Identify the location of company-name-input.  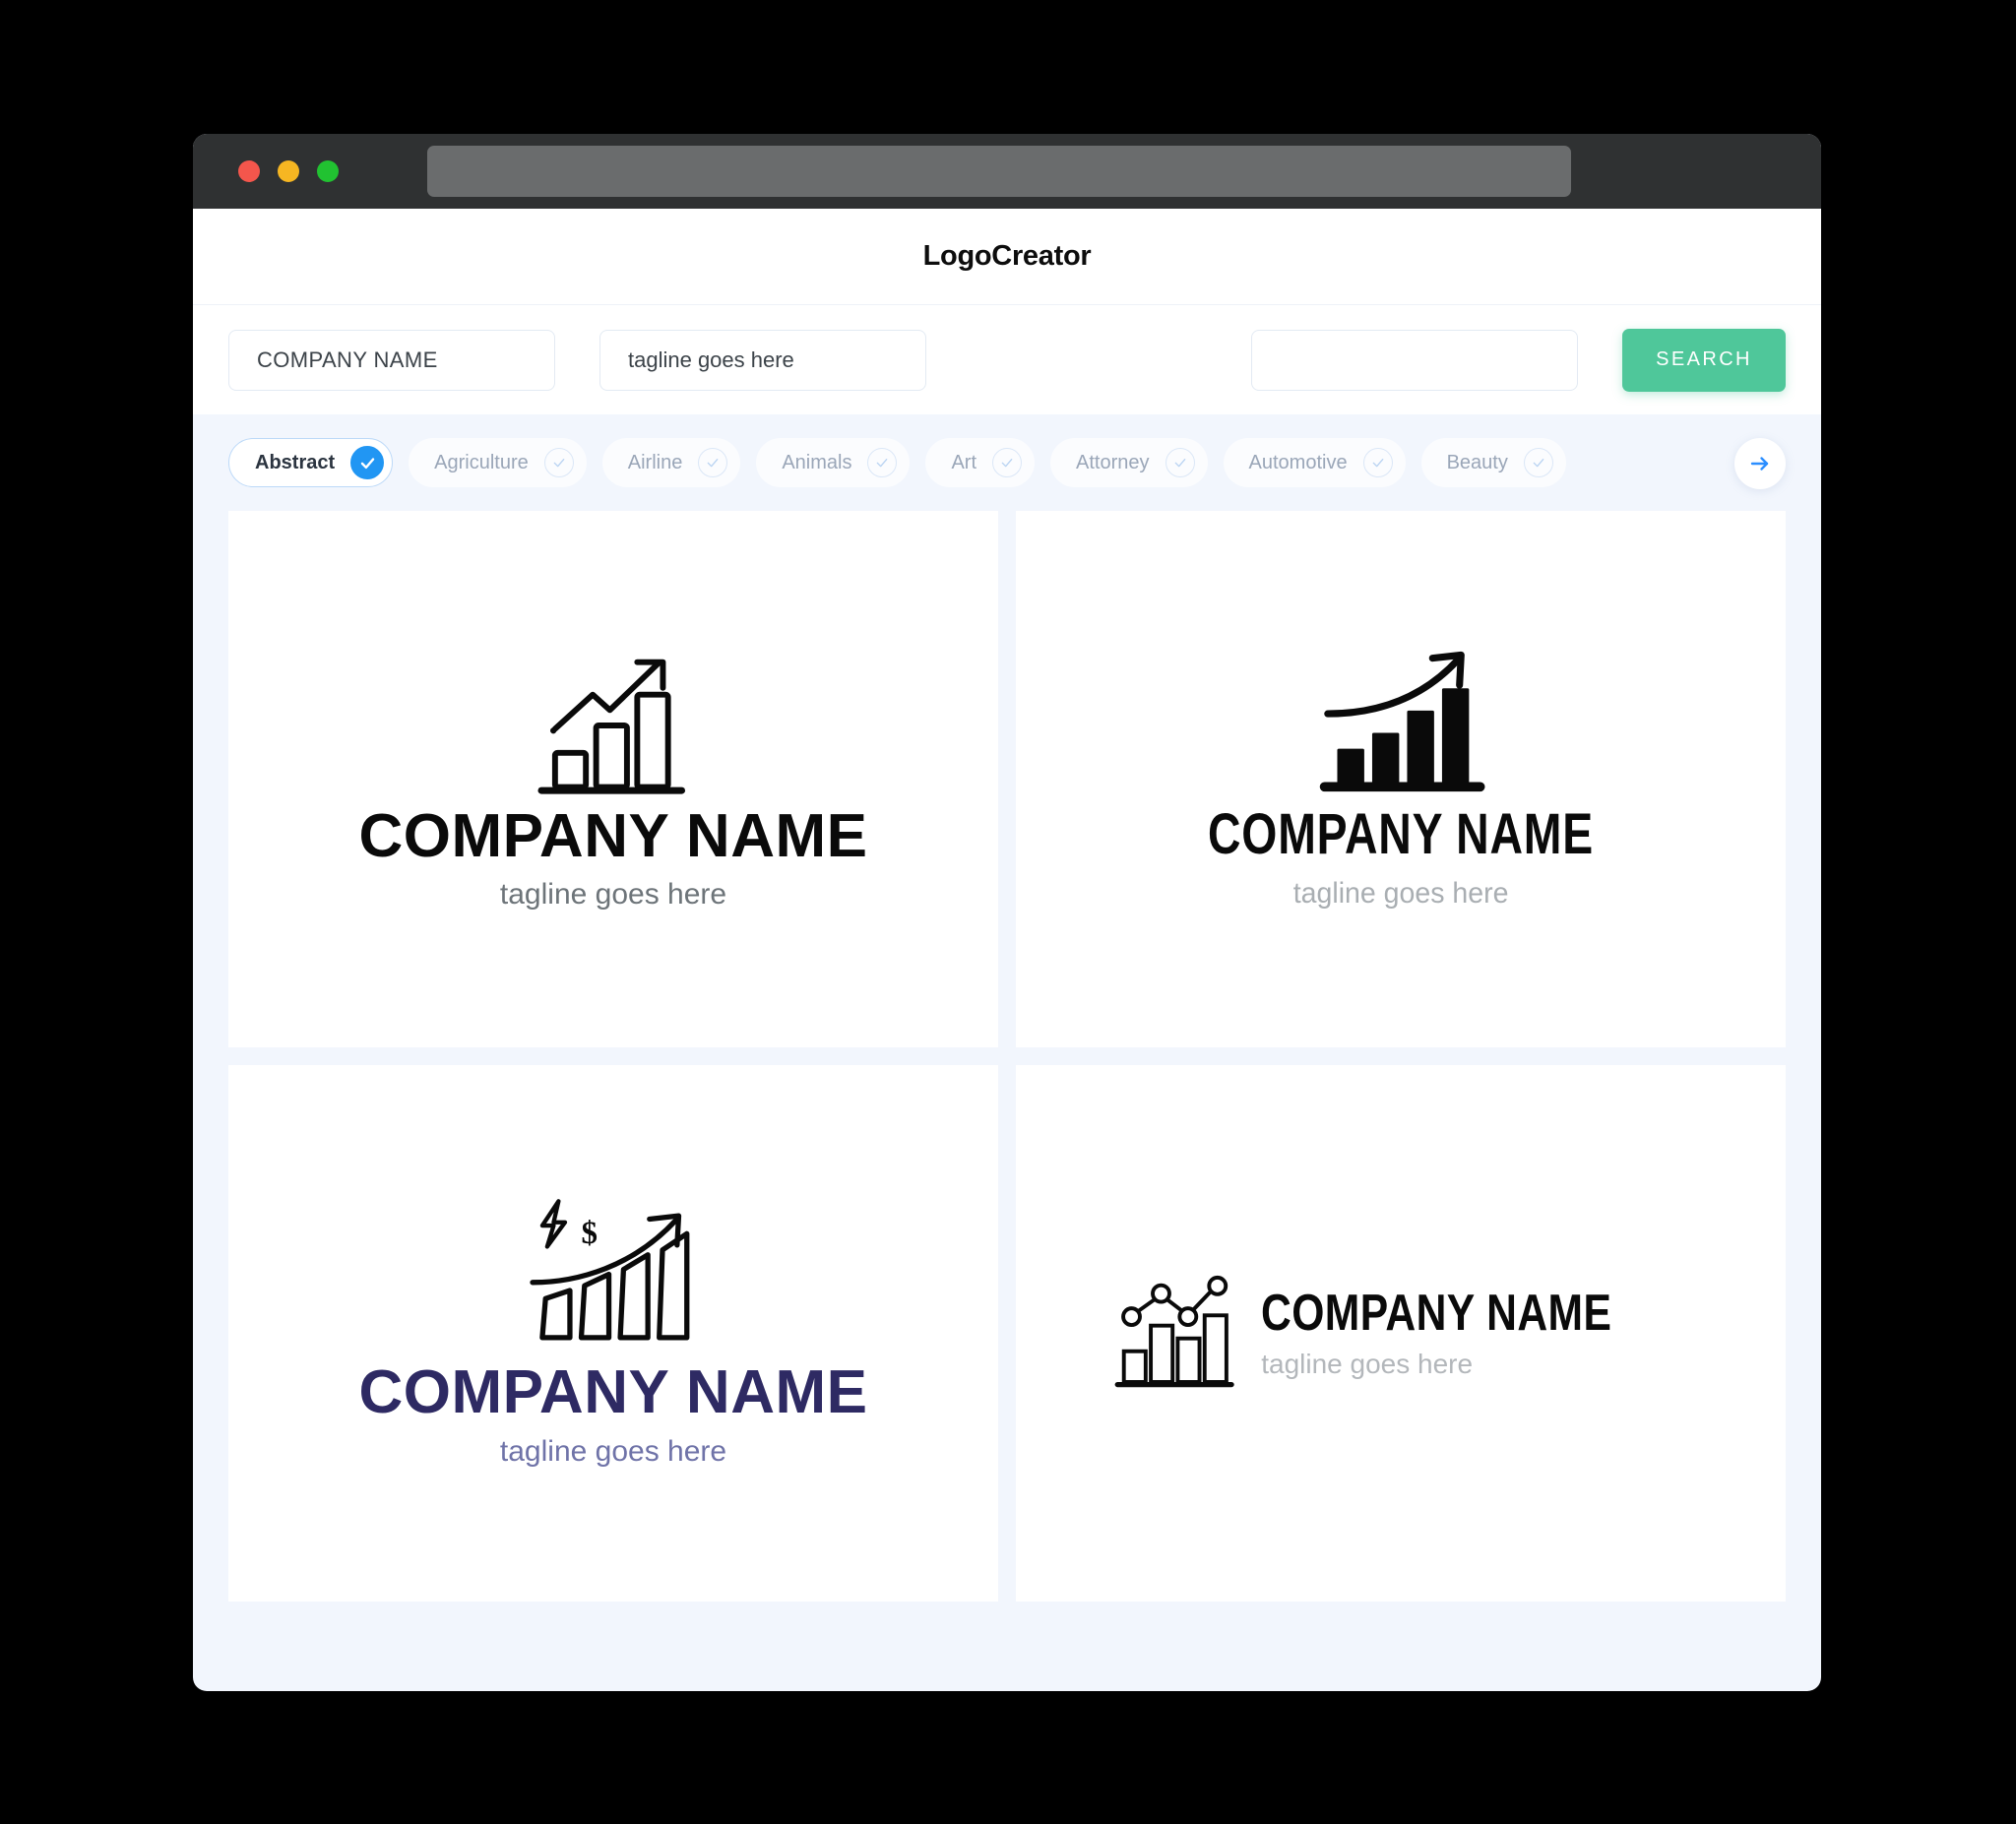
(391, 360).